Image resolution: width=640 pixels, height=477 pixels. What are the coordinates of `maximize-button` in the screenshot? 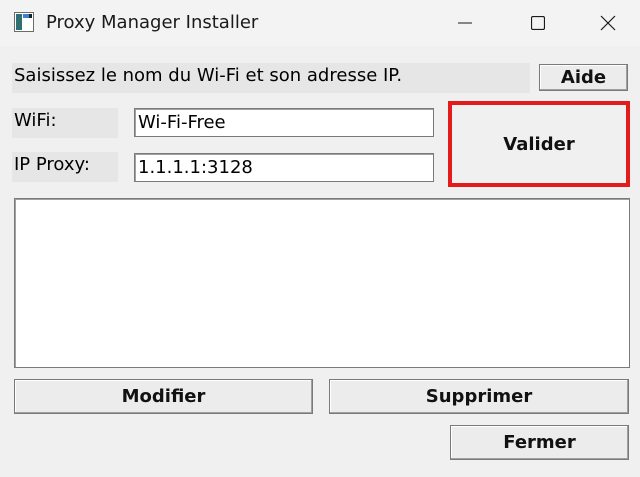 It's located at (538, 23).